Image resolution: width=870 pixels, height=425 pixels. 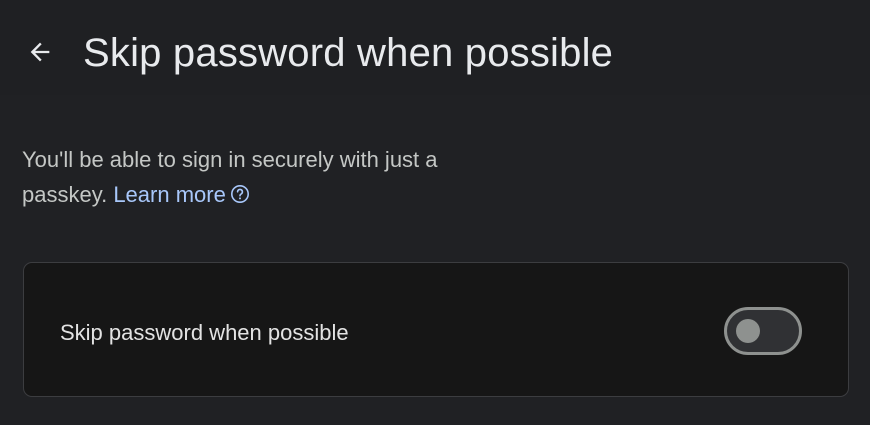 I want to click on setting-label: Skip password when possible, so click(x=204, y=332).